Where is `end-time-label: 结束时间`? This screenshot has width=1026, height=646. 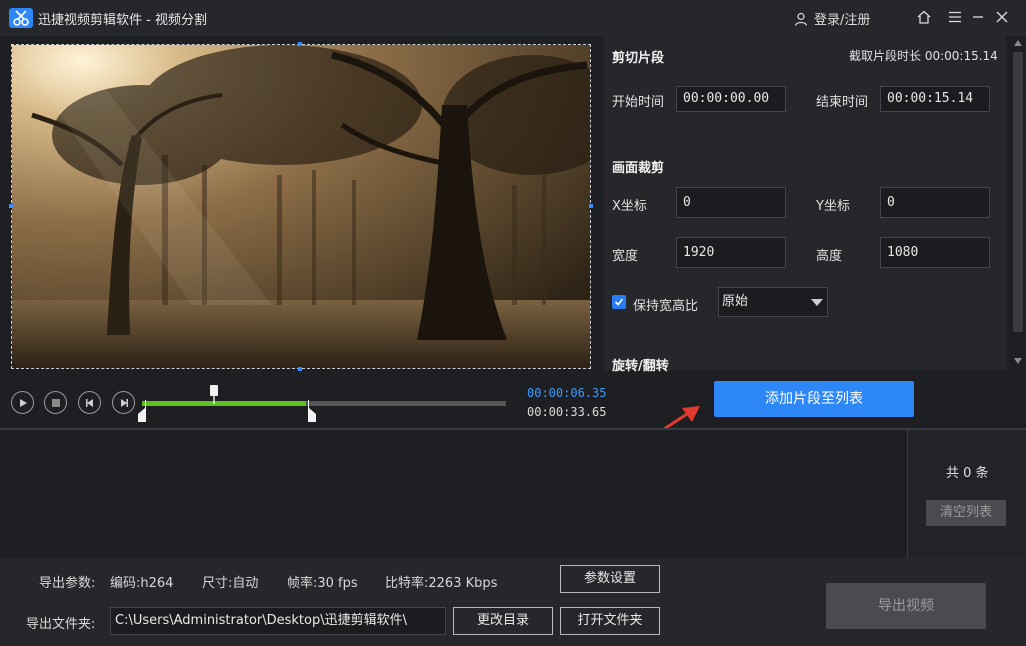
end-time-label: 结束时间 is located at coordinates (842, 102).